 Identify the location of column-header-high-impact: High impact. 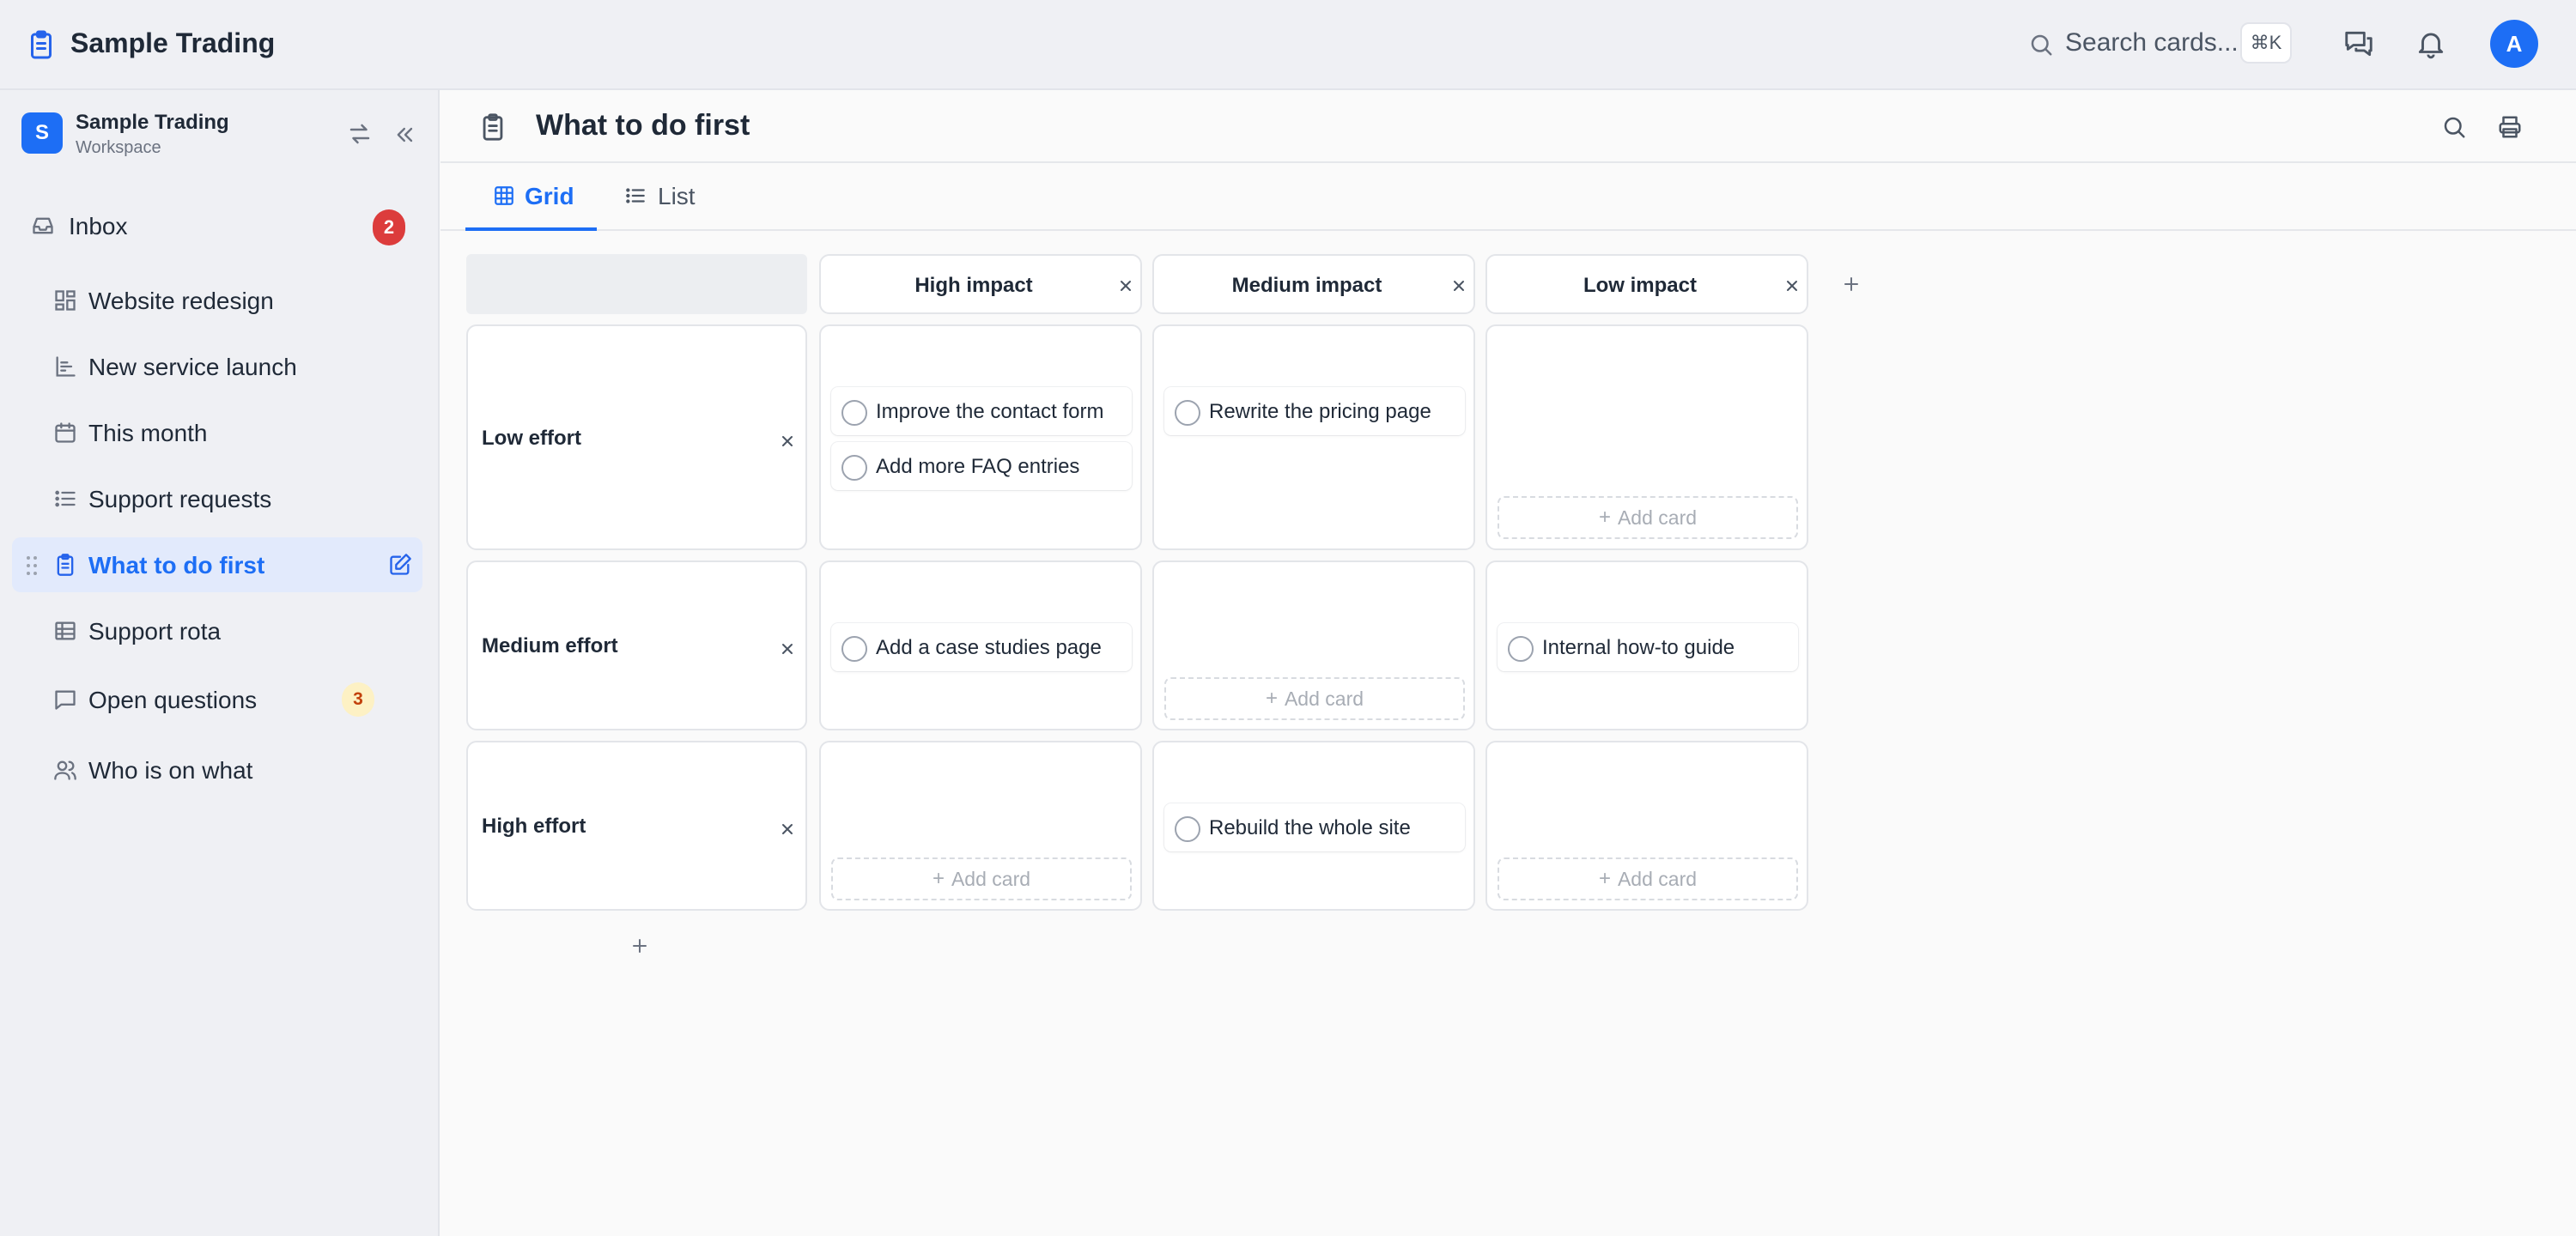
(980, 284).